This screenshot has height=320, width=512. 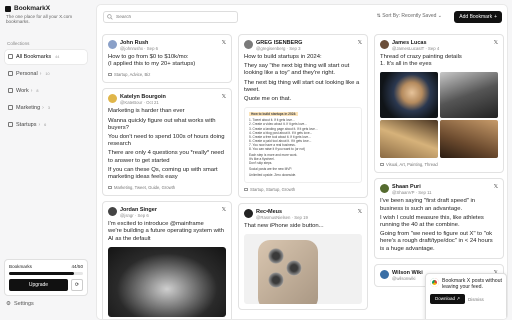 What do you see at coordinates (37, 90) in the screenshot?
I see `sidebar-item-count: 8` at bounding box center [37, 90].